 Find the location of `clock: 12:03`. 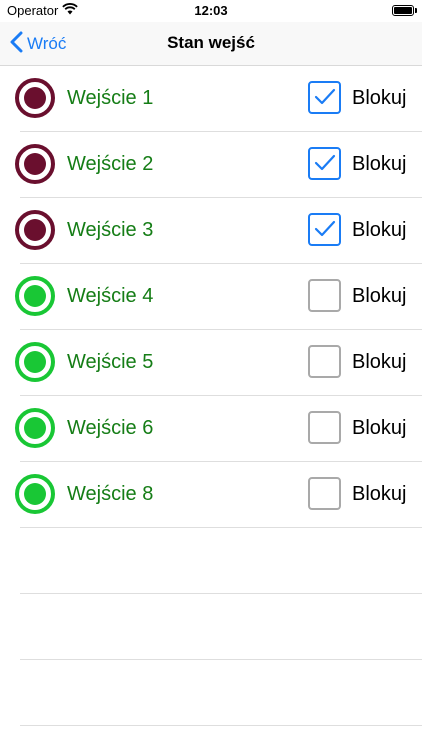

clock: 12:03 is located at coordinates (211, 10).